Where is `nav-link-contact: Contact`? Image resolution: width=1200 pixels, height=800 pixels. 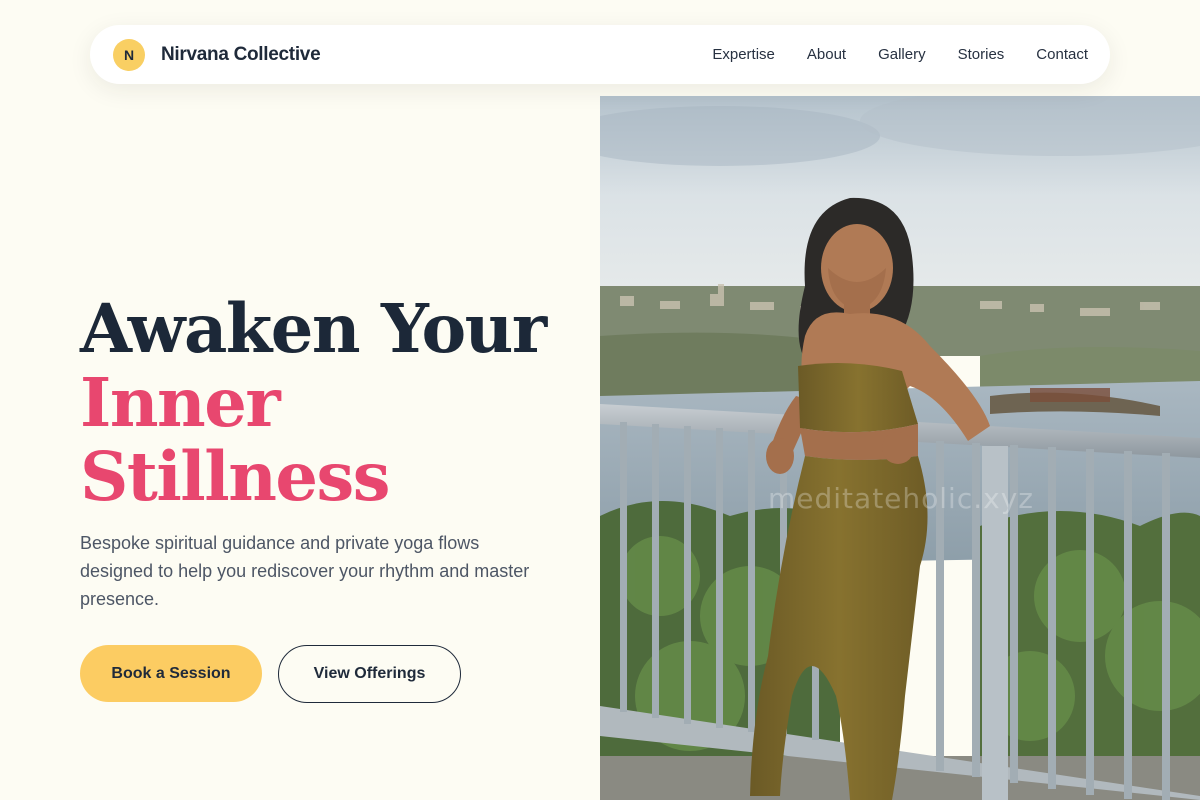
nav-link-contact: Contact is located at coordinates (1062, 54).